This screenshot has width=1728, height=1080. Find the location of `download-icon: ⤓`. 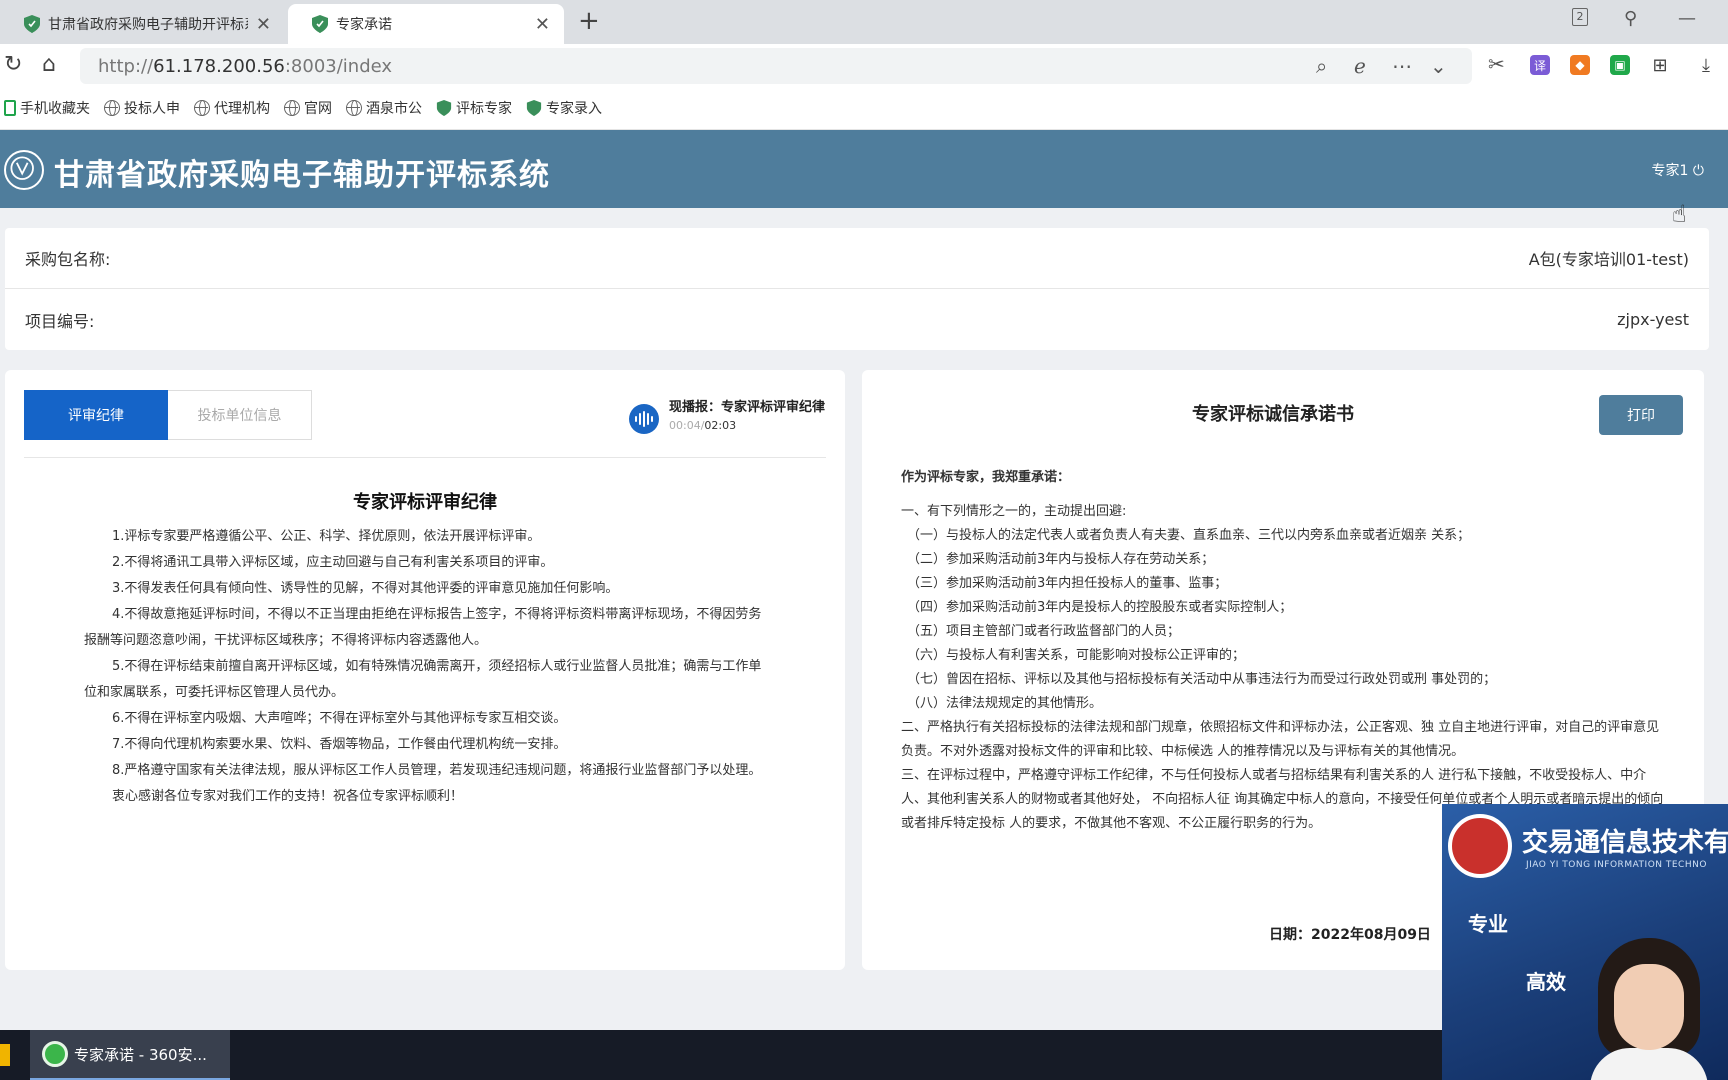

download-icon: ⤓ is located at coordinates (1706, 65).